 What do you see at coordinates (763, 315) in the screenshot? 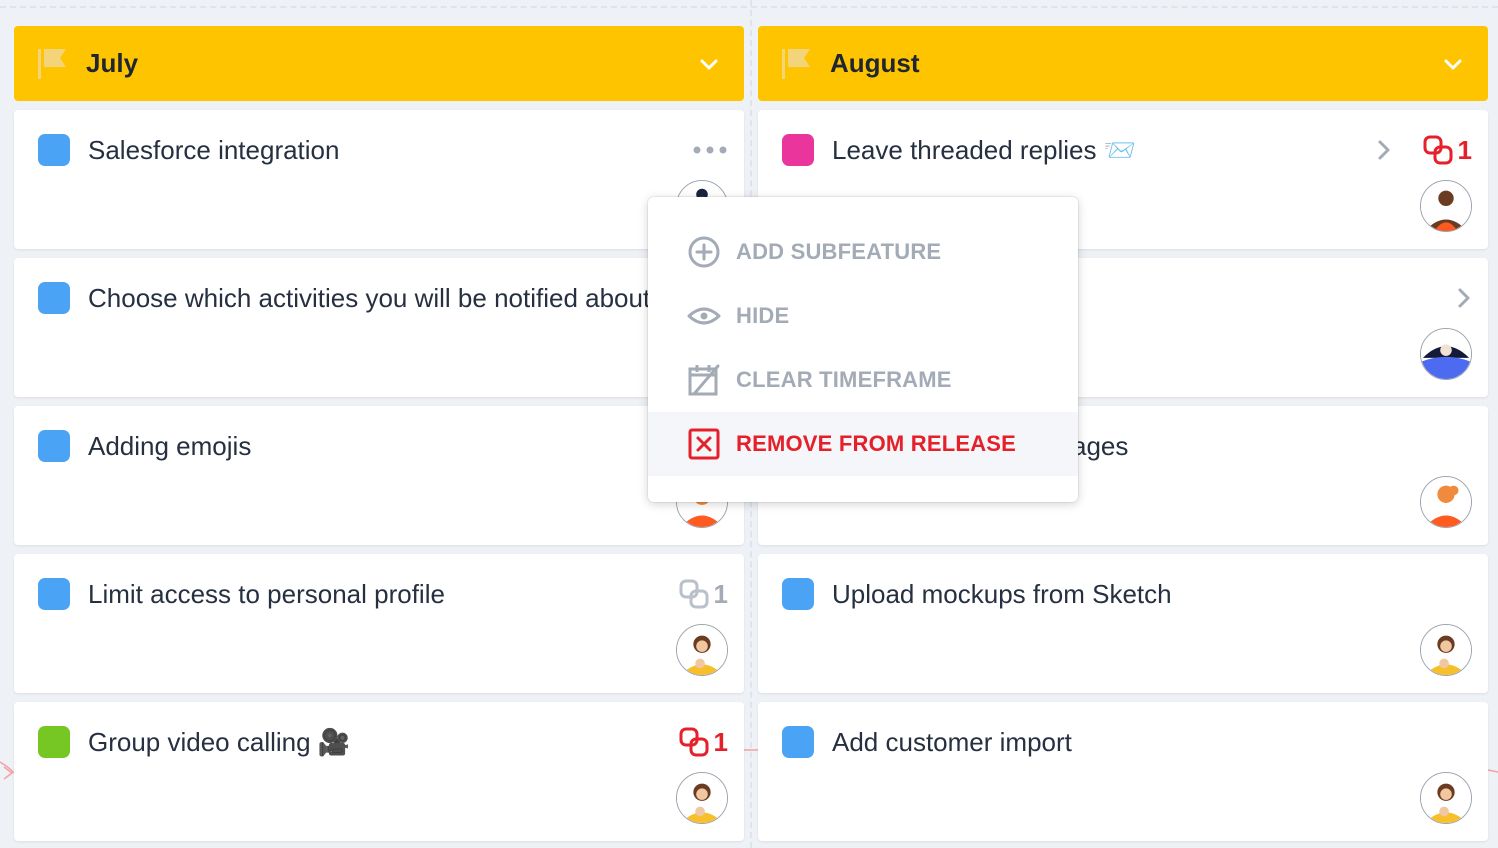
I see `menu-item-label: HIDE` at bounding box center [763, 315].